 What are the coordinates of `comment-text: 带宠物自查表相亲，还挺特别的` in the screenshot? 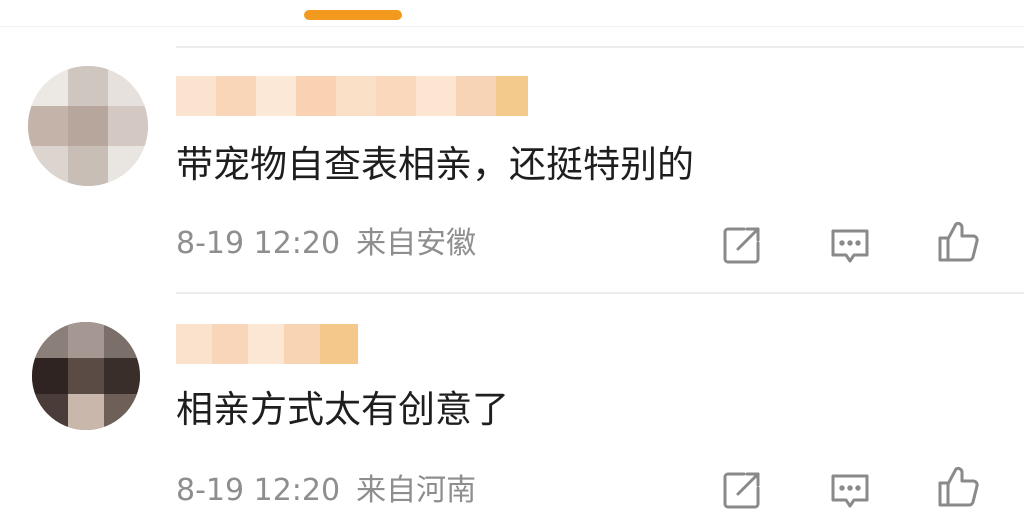 It's located at (435, 164).